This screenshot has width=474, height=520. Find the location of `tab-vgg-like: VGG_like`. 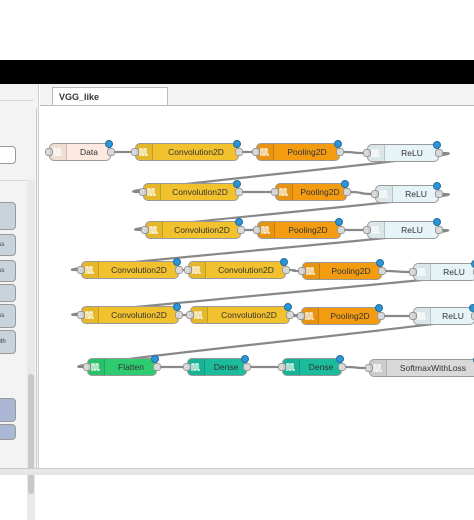

tab-vgg-like: VGG_like is located at coordinates (110, 96).